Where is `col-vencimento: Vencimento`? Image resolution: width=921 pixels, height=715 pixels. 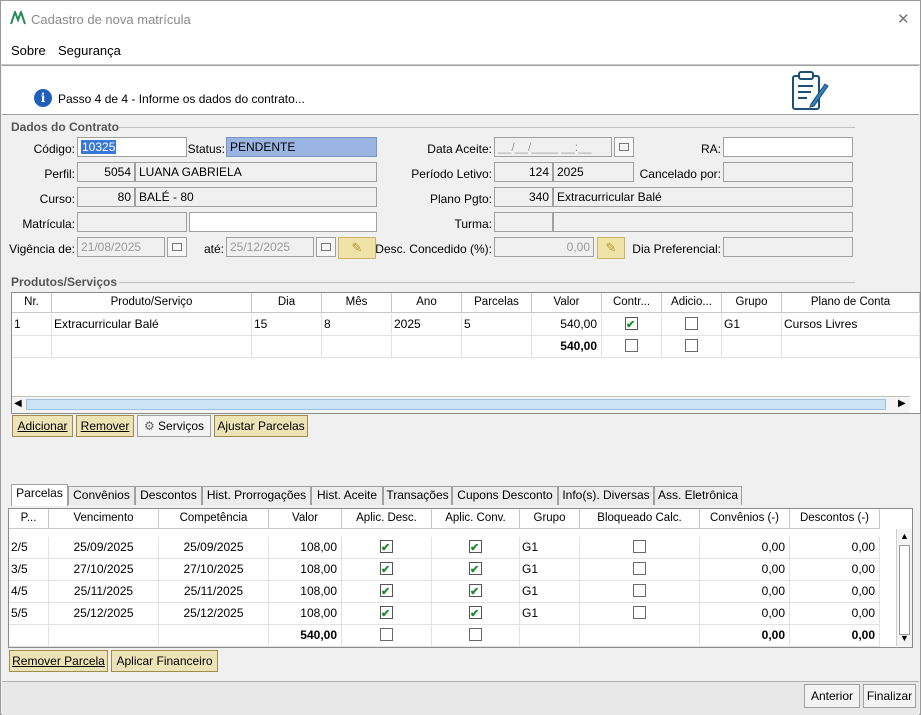 col-vencimento: Vencimento is located at coordinates (104, 519).